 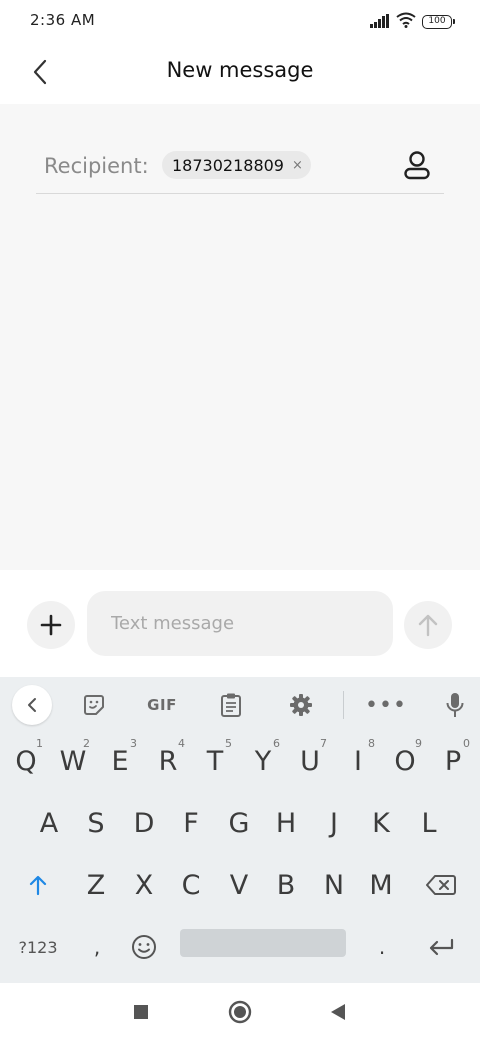 I want to click on key-z: Z, so click(x=96, y=885).